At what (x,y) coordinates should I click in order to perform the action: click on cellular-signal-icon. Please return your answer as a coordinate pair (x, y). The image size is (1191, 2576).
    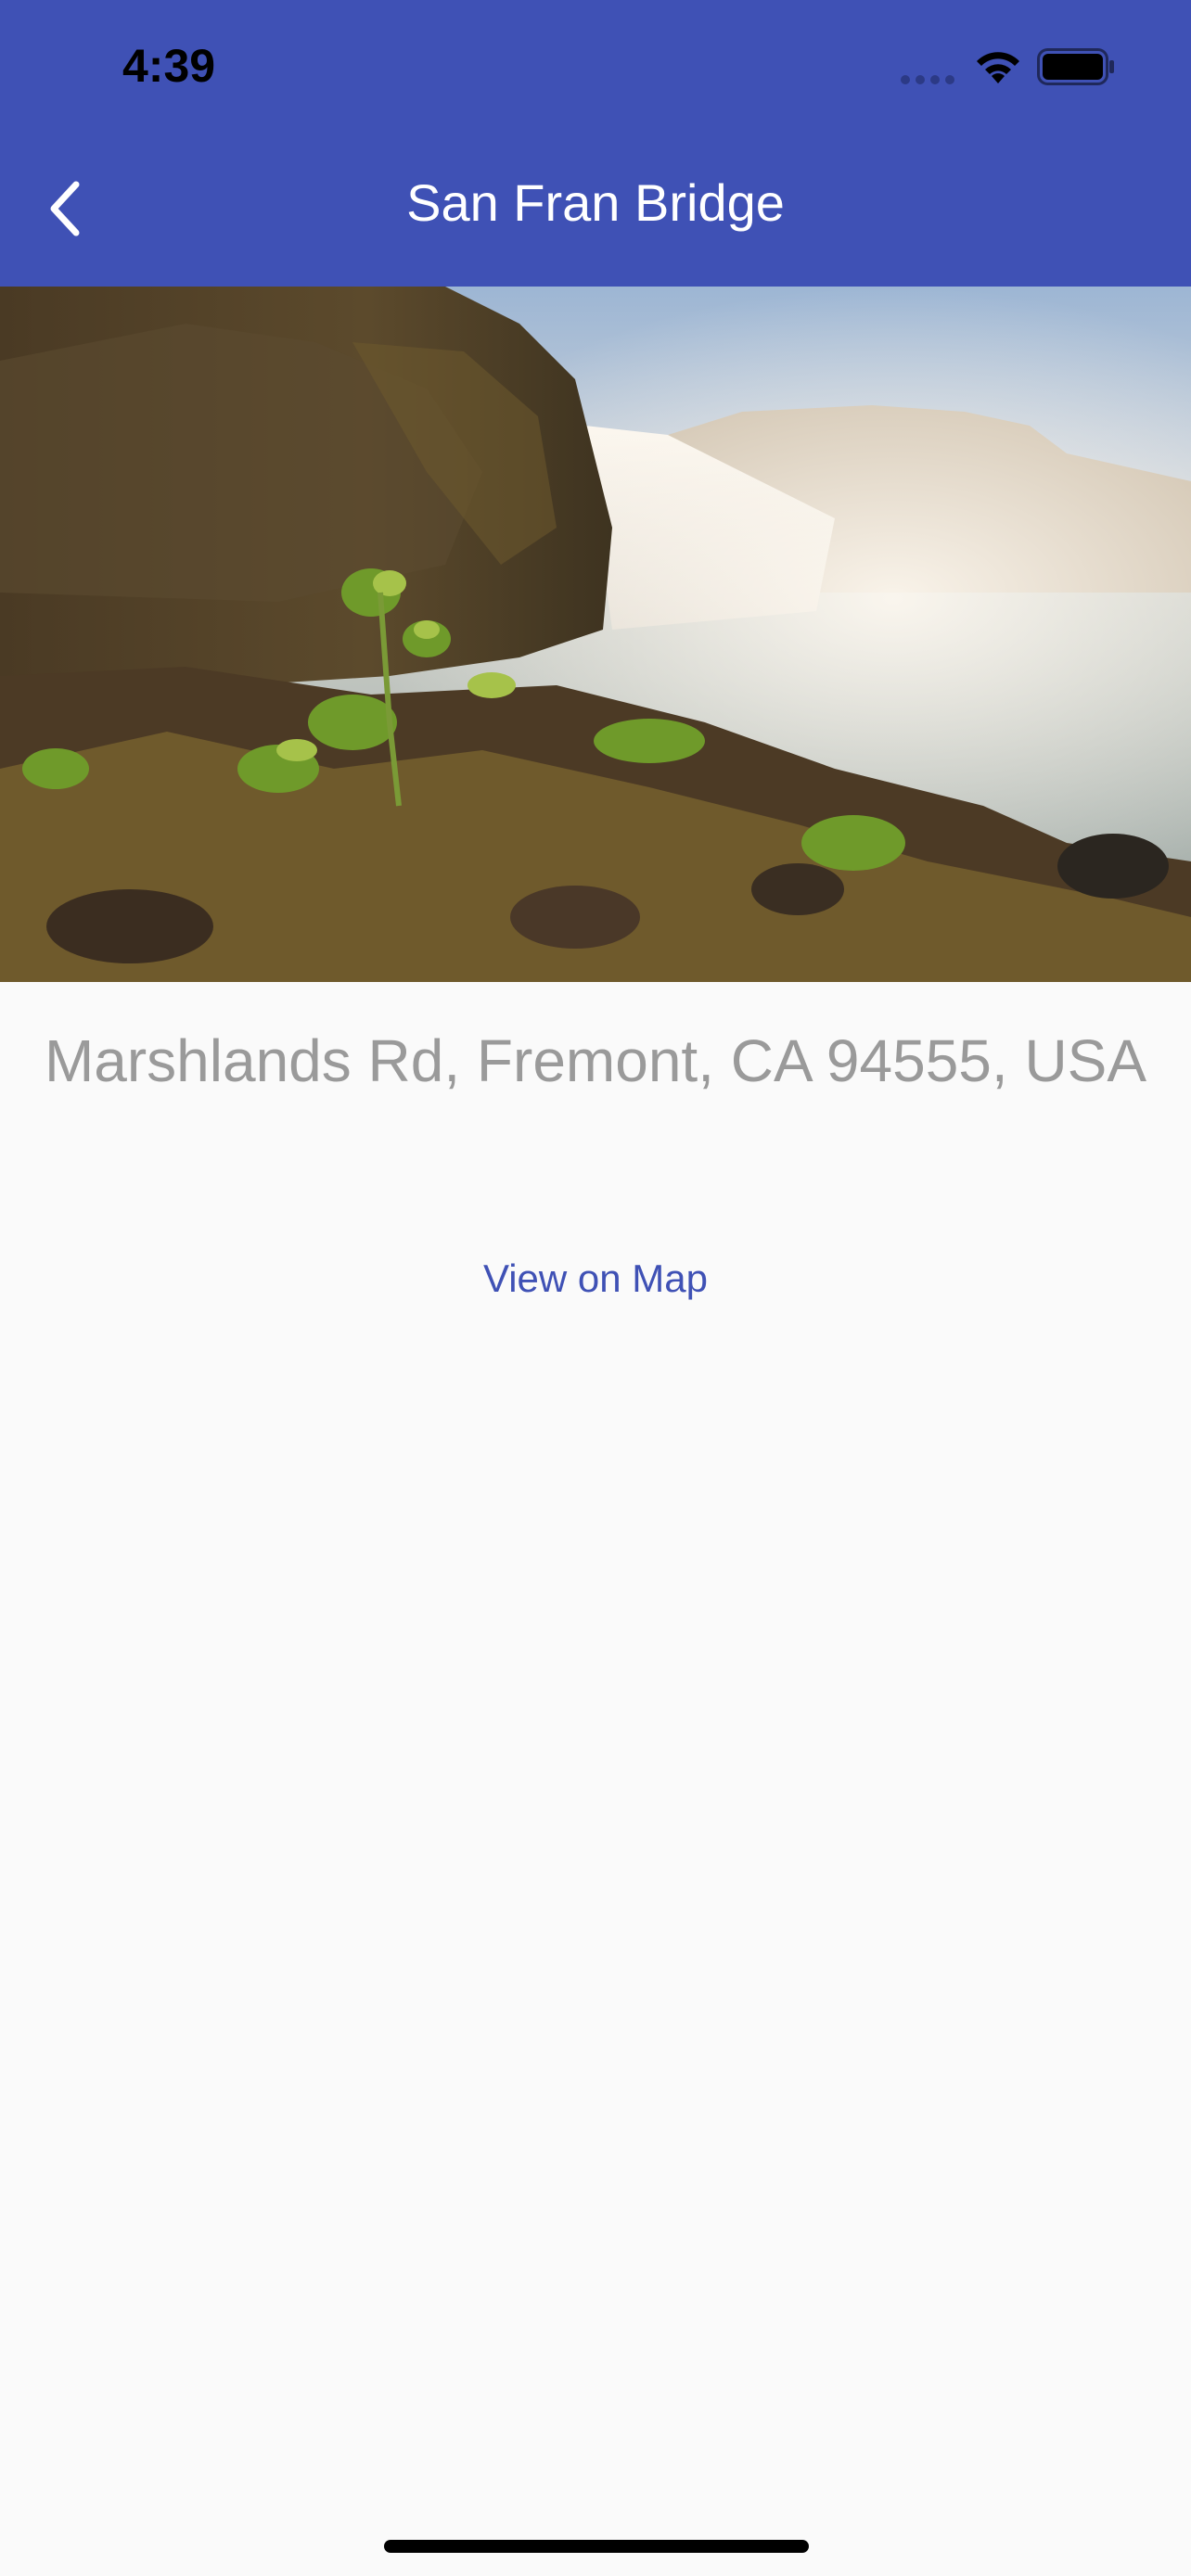
    Looking at the image, I should click on (927, 79).